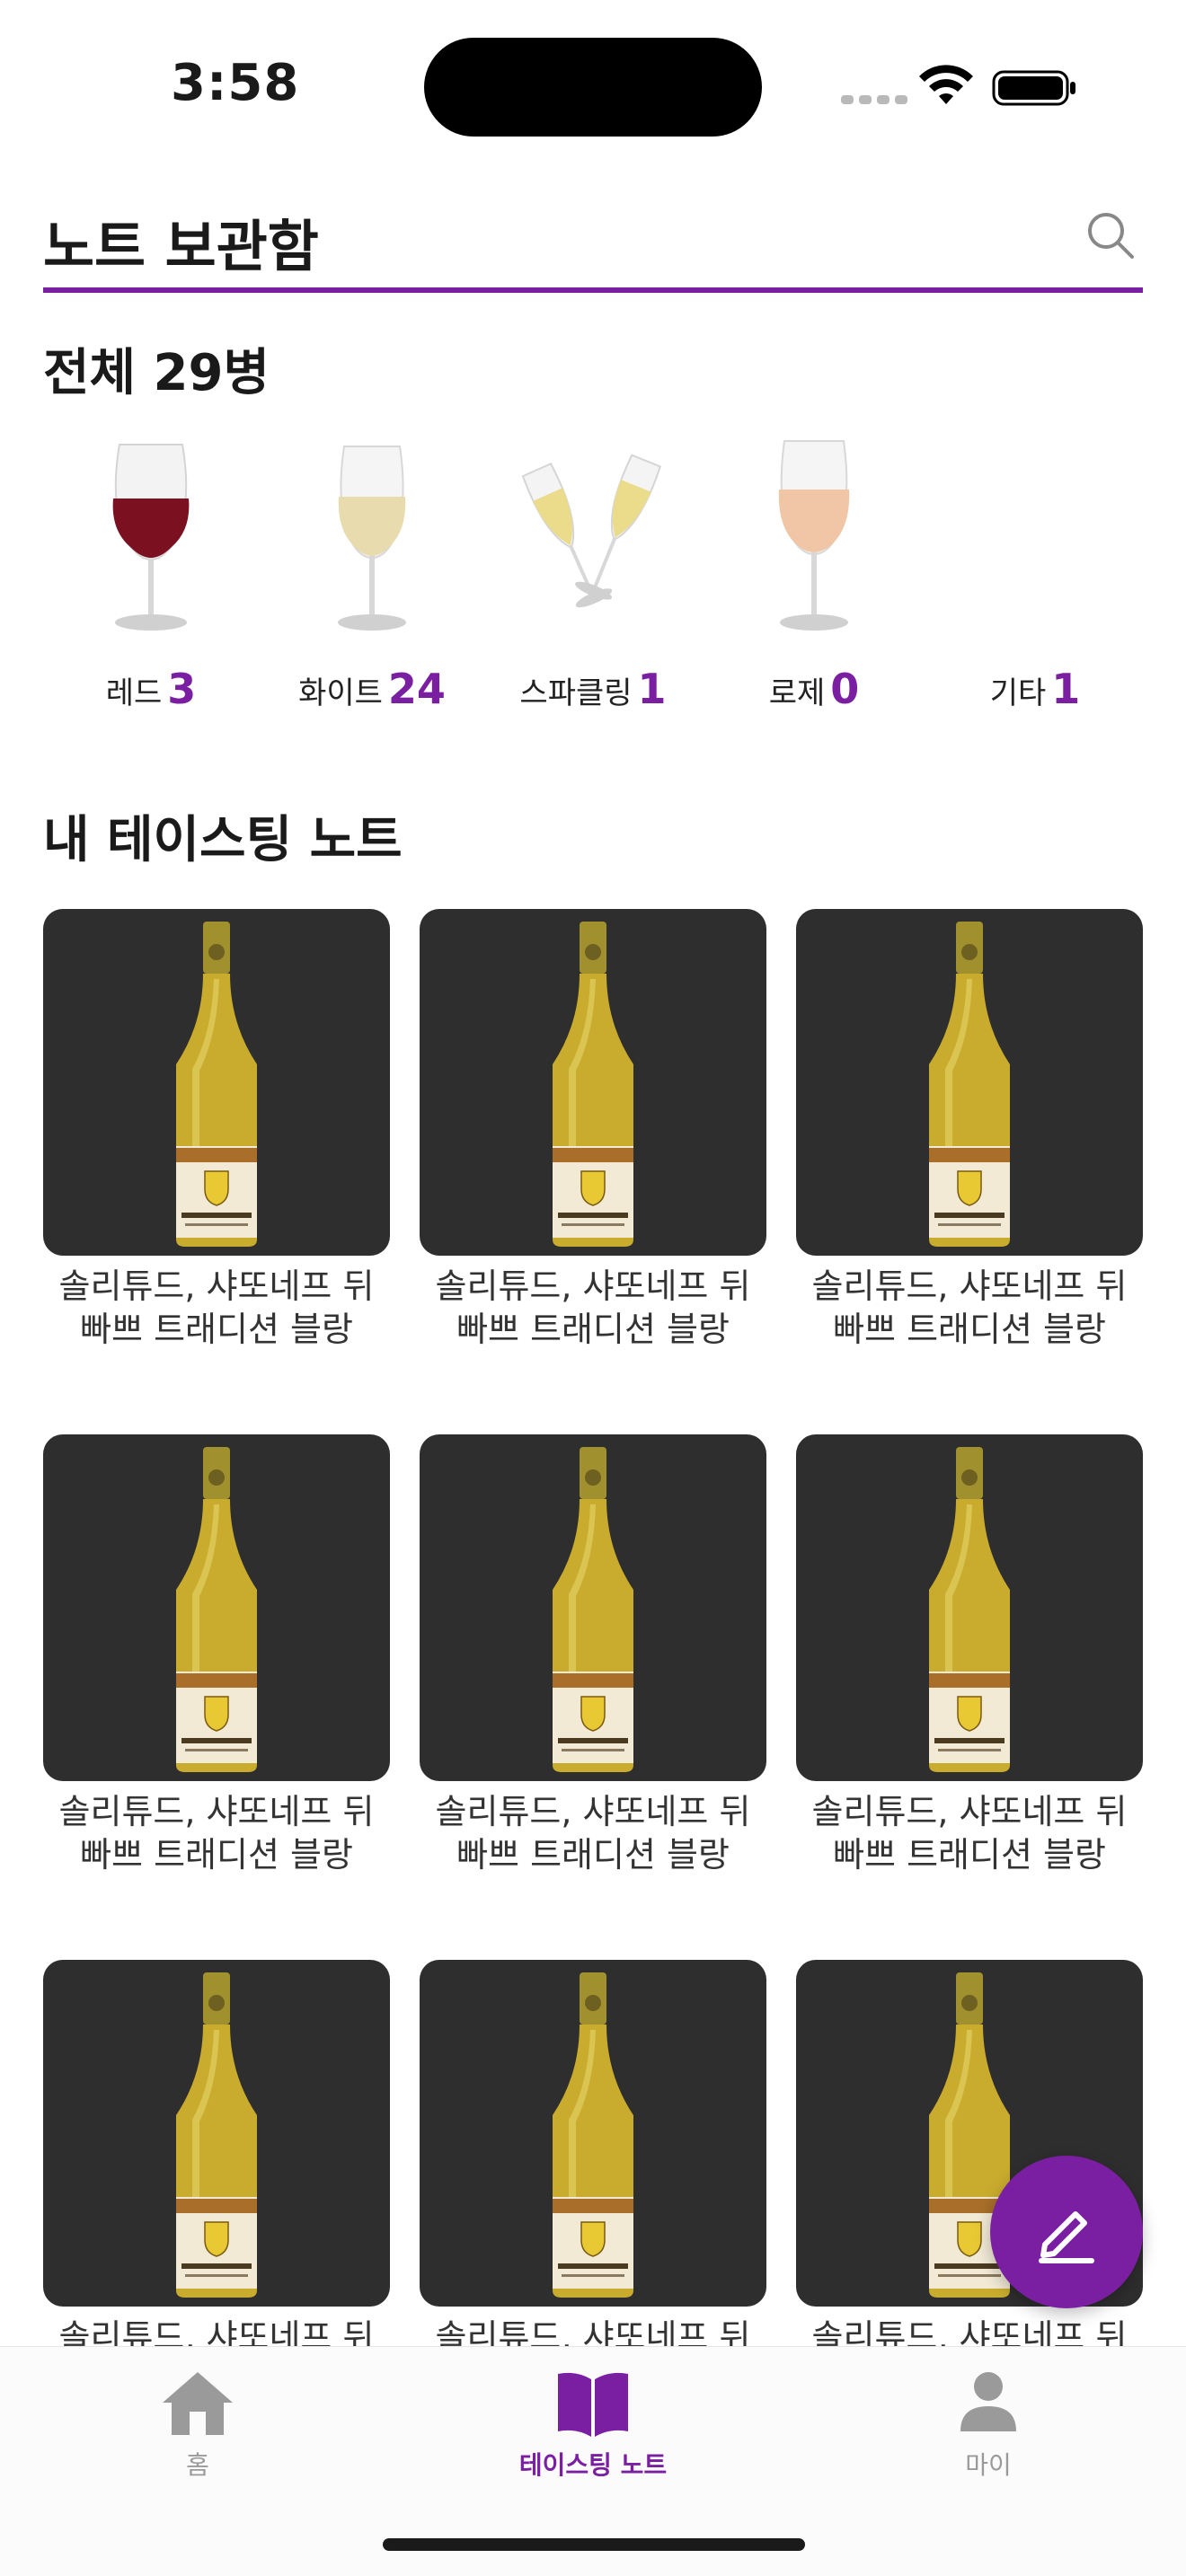 The width and height of the screenshot is (1186, 2576). I want to click on tab-label: 홈, so click(197, 2465).